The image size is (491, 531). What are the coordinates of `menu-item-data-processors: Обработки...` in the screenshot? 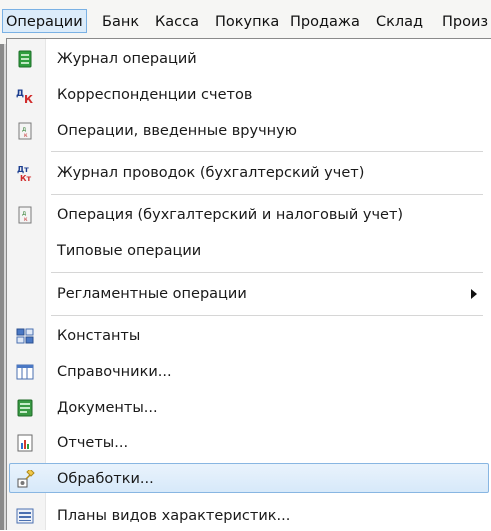 It's located at (249, 478).